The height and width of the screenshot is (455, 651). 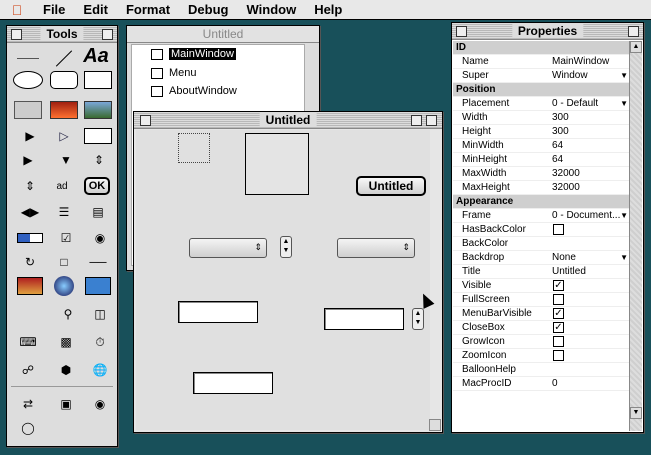 What do you see at coordinates (636, 47) in the screenshot?
I see `scroll-up-arrow-icon: ▲` at bounding box center [636, 47].